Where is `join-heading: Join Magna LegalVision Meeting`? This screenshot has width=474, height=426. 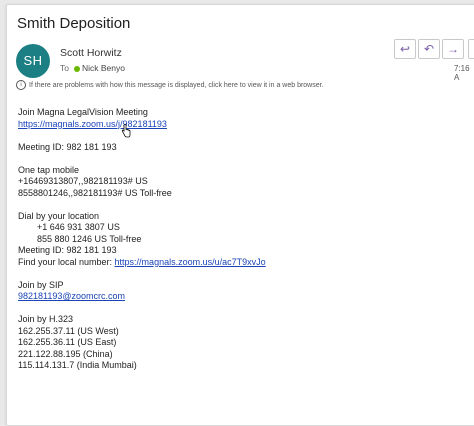 join-heading: Join Magna LegalVision Meeting is located at coordinates (83, 112).